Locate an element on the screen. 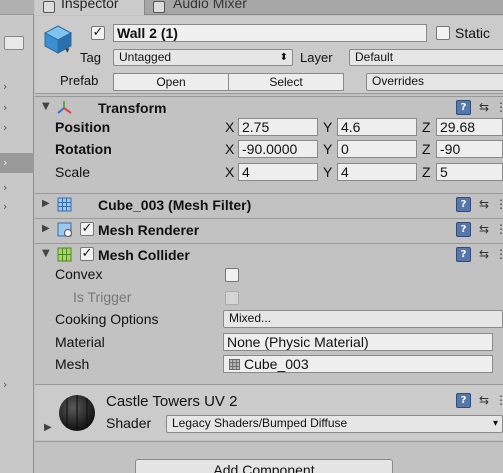 The width and height of the screenshot is (503, 473). position-axis-x: X is located at coordinates (229, 127).